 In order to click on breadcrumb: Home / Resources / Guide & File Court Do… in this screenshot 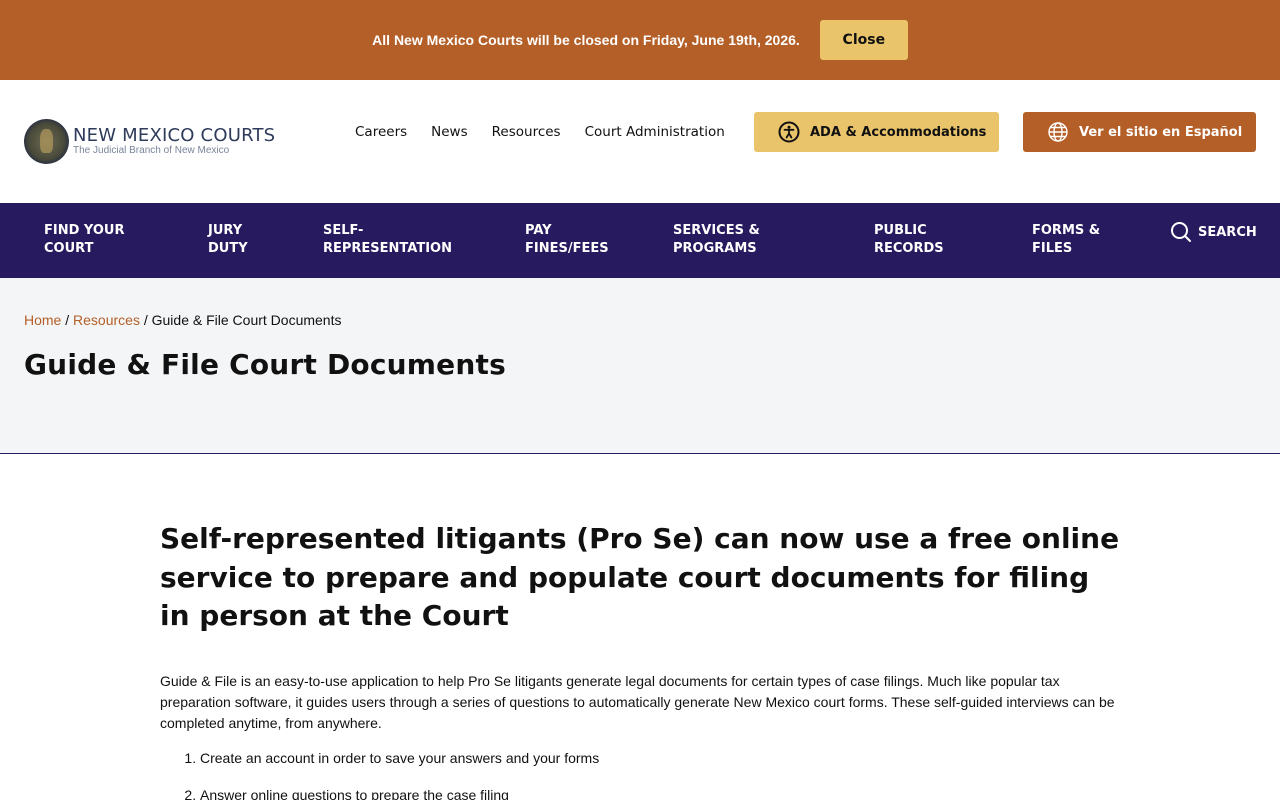, I will do `click(183, 320)`.